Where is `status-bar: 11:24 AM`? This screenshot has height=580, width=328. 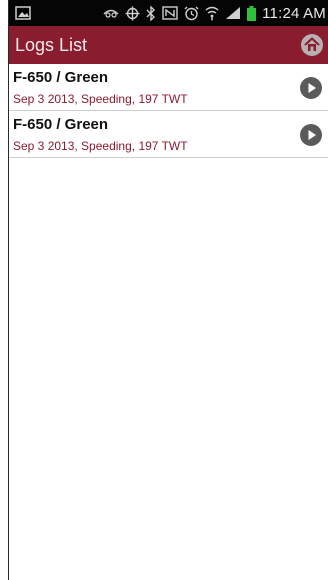
status-bar: 11:24 AM is located at coordinates (168, 13).